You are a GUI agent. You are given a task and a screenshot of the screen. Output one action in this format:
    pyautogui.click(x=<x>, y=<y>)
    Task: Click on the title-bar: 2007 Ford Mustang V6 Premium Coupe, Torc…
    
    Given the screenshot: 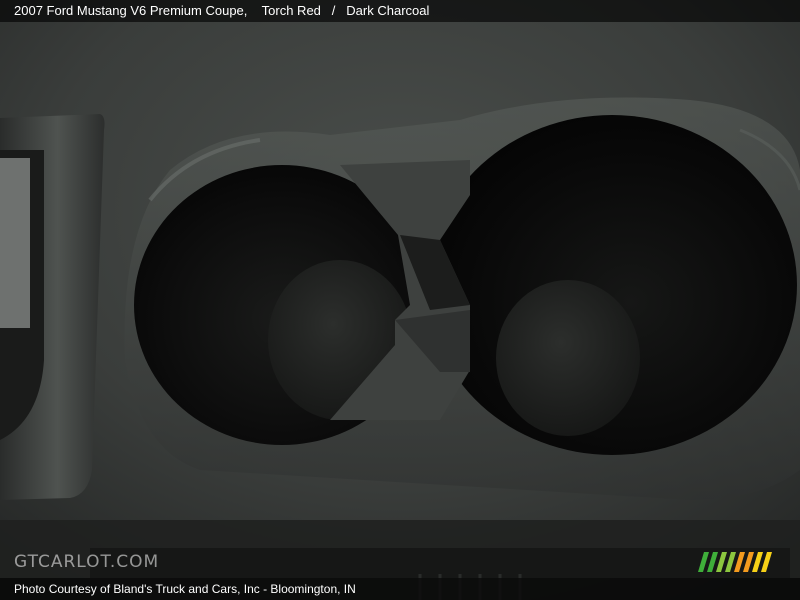 What is the action you would take?
    pyautogui.click(x=400, y=11)
    